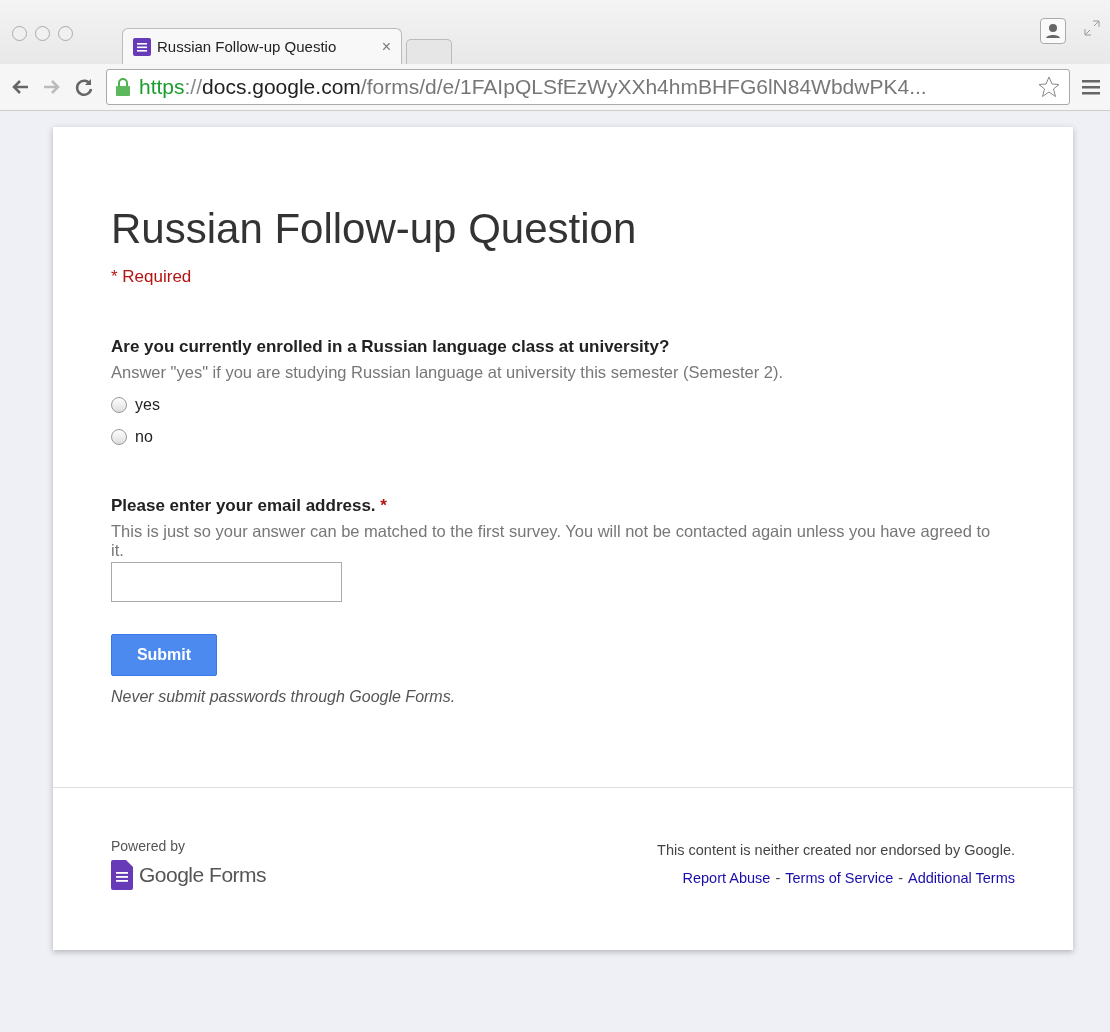 This screenshot has height=1032, width=1110. What do you see at coordinates (249, 506) in the screenshot?
I see `question-title: Please enter your email address. *` at bounding box center [249, 506].